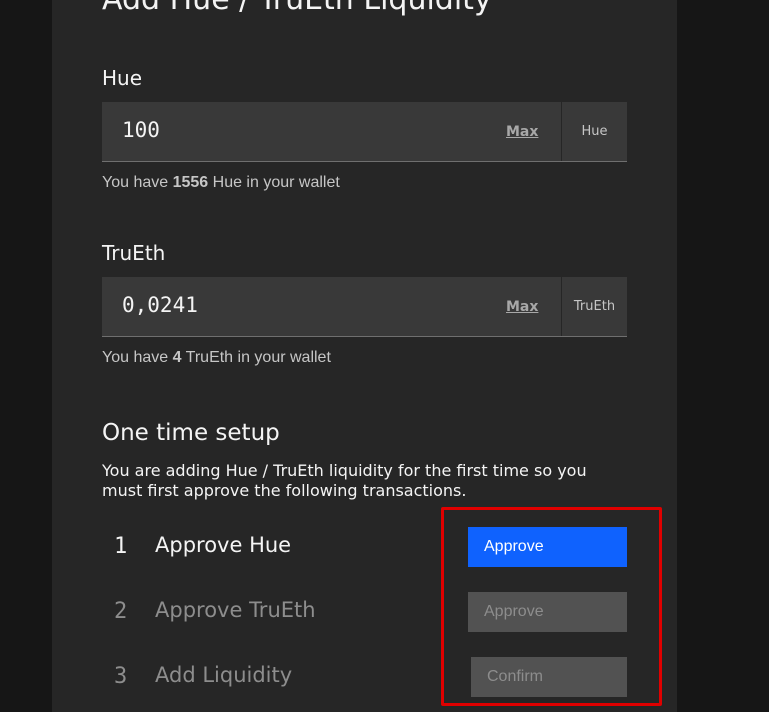 This screenshot has height=712, width=769. I want to click on trueth-label: TruEth, so click(134, 253).